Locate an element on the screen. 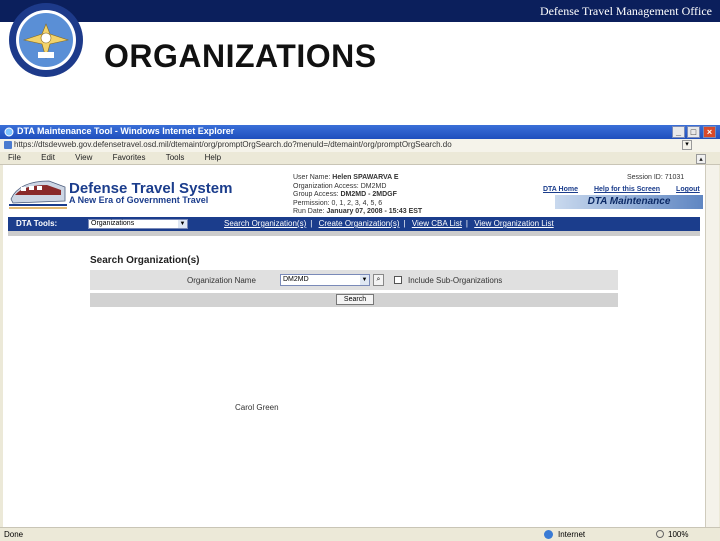 Image resolution: width=720 pixels, height=541 pixels. search-section-title: Search Organization(s) is located at coordinates (145, 260).